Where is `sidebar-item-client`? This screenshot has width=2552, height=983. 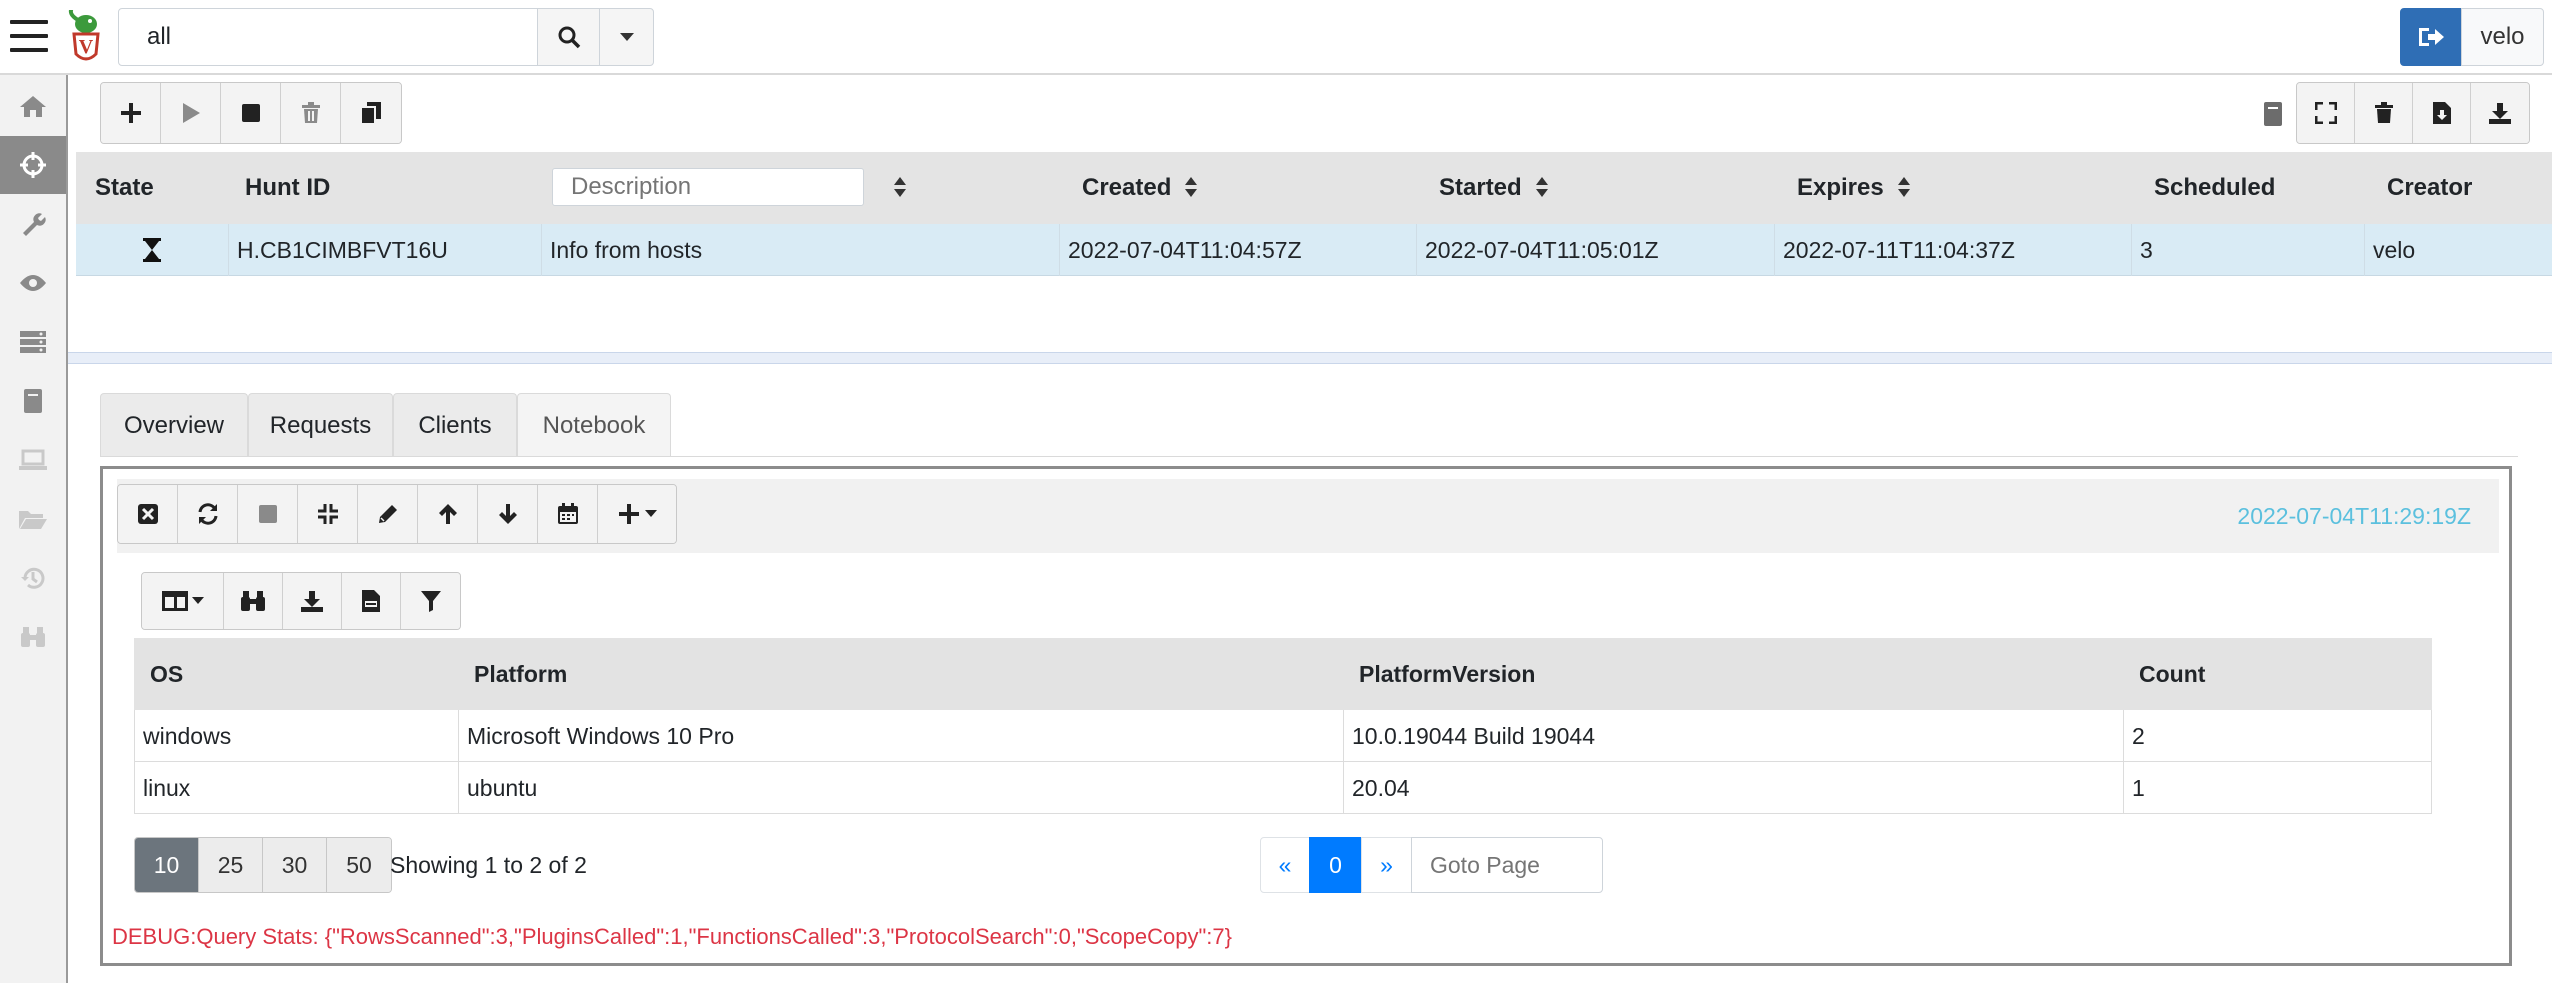
sidebar-item-client is located at coordinates (33, 460).